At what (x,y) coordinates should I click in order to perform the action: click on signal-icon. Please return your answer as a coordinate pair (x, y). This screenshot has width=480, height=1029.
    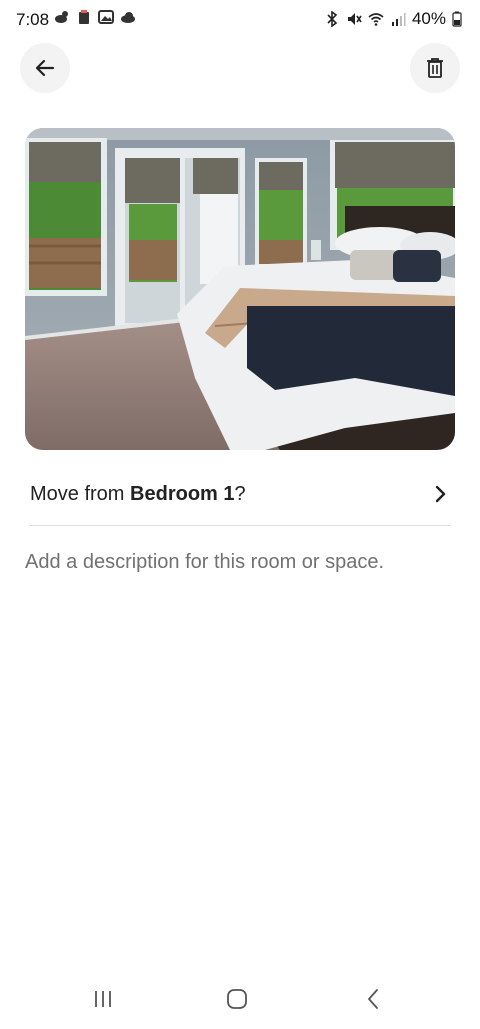
    Looking at the image, I should click on (398, 19).